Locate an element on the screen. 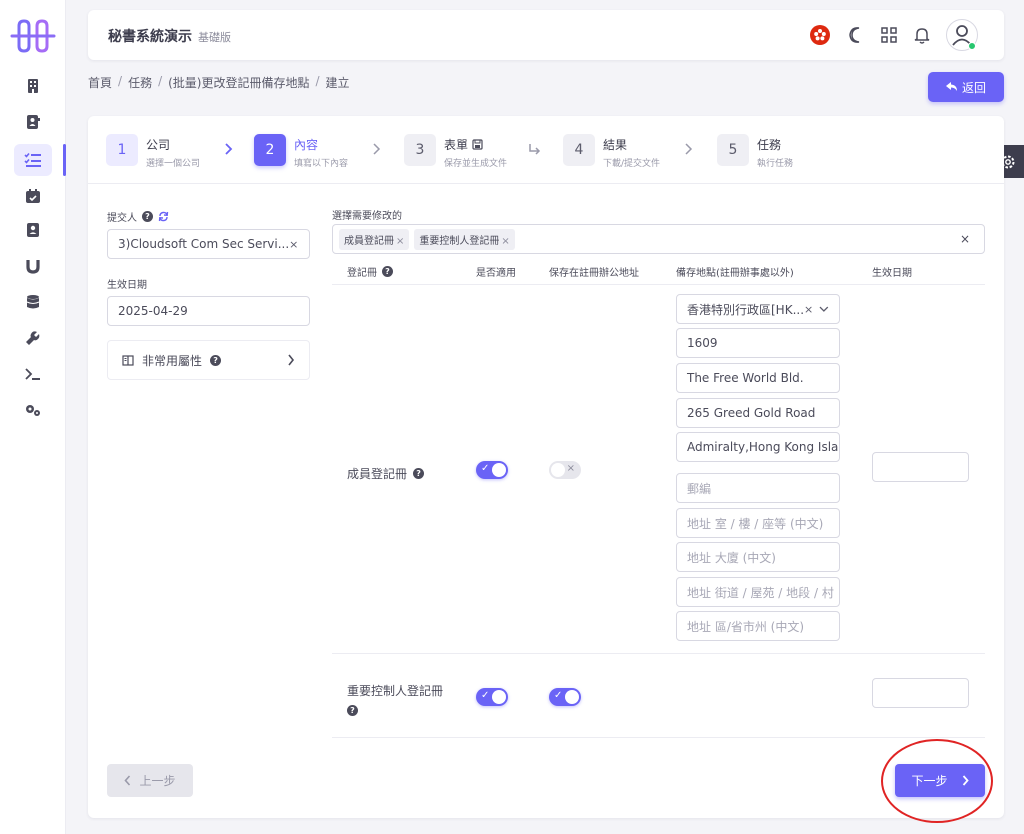  online-status-dot is located at coordinates (972, 46).